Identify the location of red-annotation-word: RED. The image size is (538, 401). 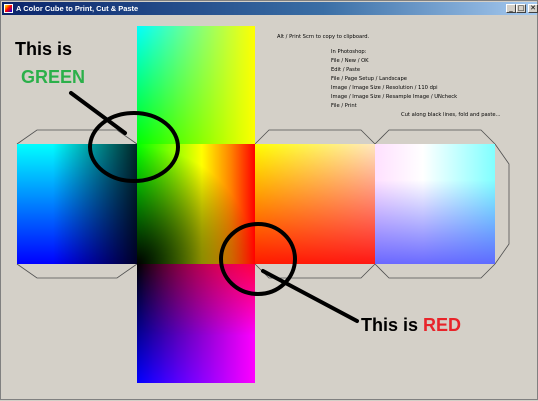
(442, 325).